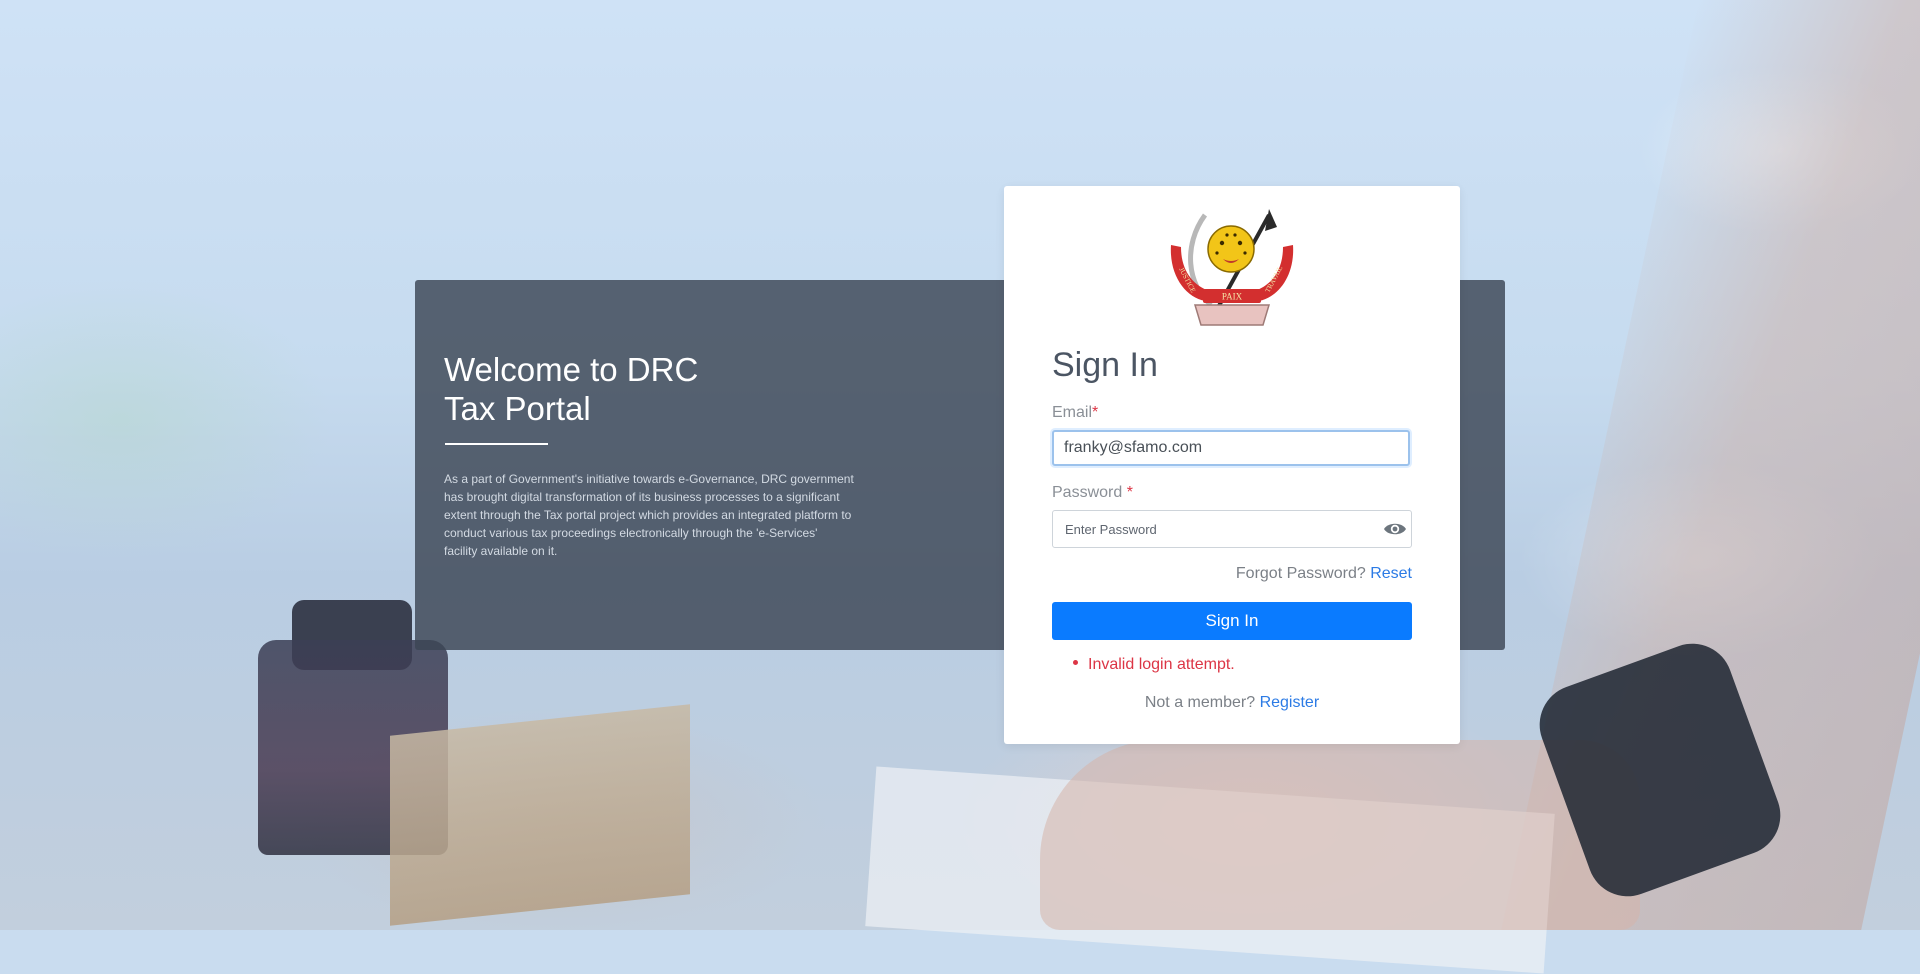 The width and height of the screenshot is (1920, 974). I want to click on welcome-title-line2: Tax Portal, so click(517, 408).